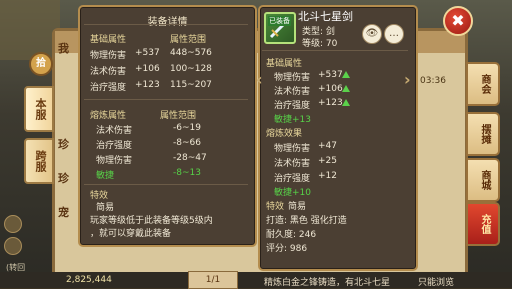 This screenshot has width=512, height=289. What do you see at coordinates (187, 173) in the screenshot?
I see `forge-row-range-highlight: -8~13` at bounding box center [187, 173].